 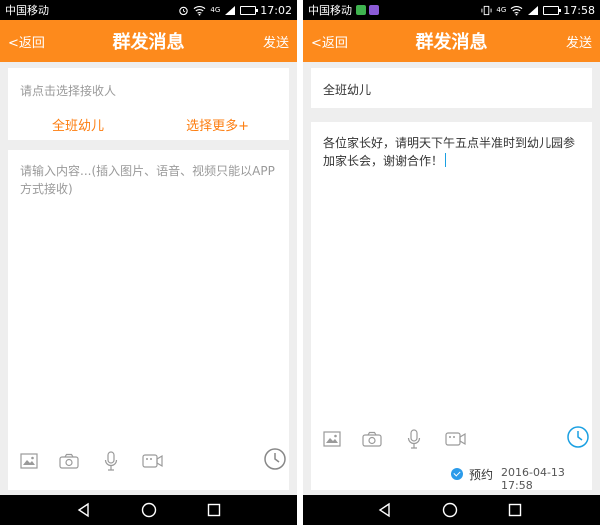 I want to click on recipient-picker: 请点击选择接收人, so click(x=68, y=90).